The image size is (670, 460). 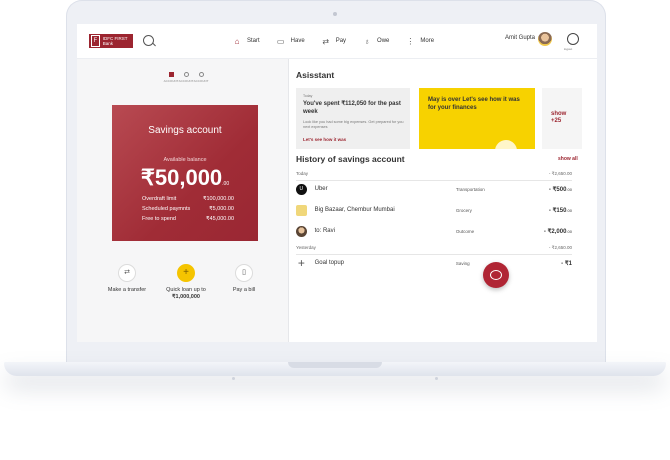 What do you see at coordinates (506, 144) in the screenshot?
I see `sun-illustration-icon` at bounding box center [506, 144].